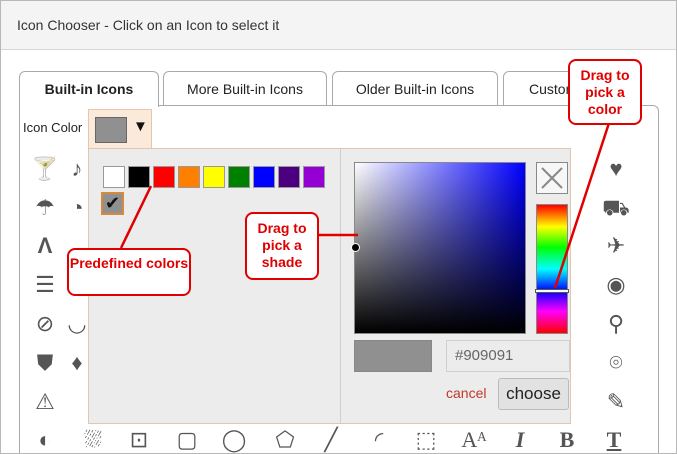 The height and width of the screenshot is (454, 677). What do you see at coordinates (129, 272) in the screenshot?
I see `callout-predefined-colors: Predefined colors` at bounding box center [129, 272].